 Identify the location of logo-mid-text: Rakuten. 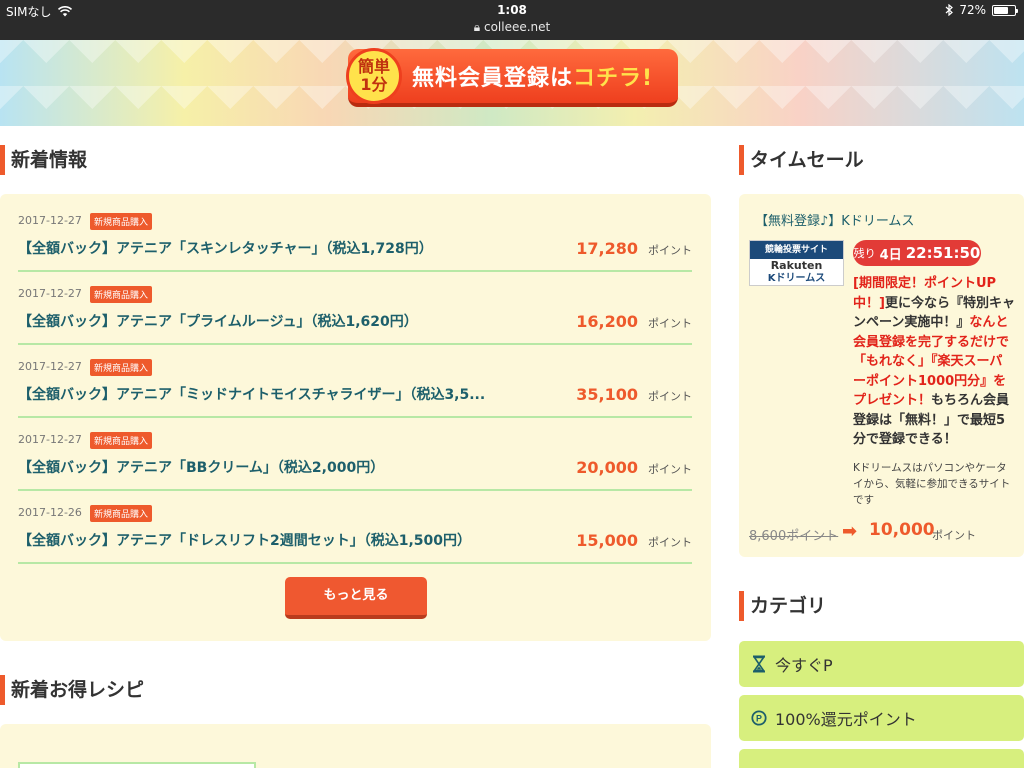
(796, 265).